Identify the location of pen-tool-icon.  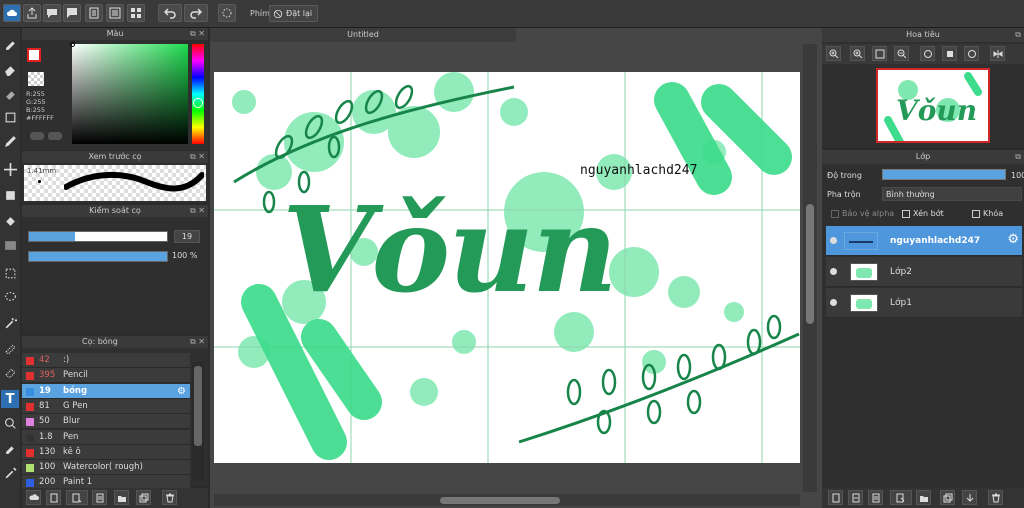
(10, 141).